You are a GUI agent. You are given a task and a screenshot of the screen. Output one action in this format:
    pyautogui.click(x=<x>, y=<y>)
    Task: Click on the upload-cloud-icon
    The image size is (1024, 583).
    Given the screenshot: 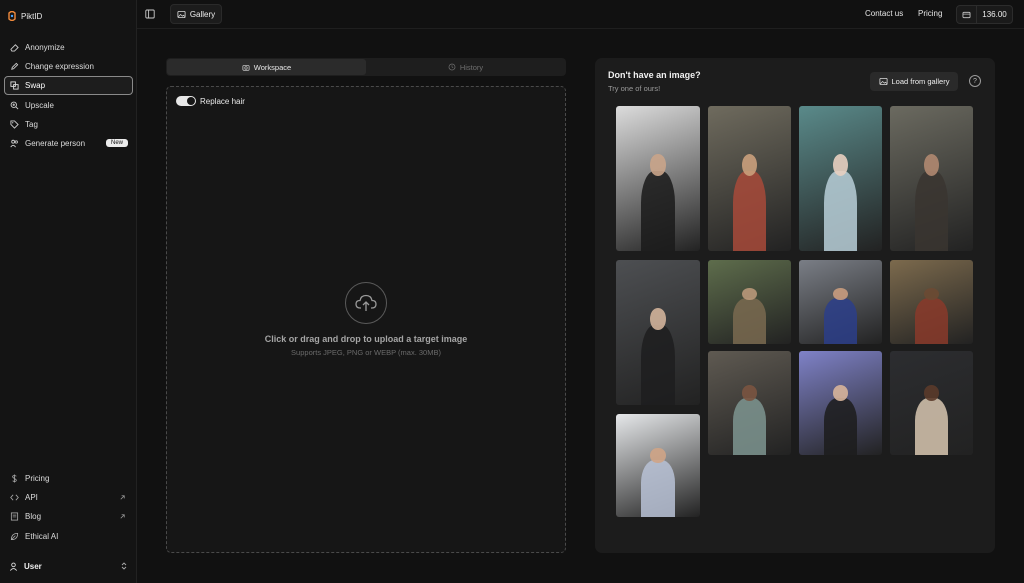 What is the action you would take?
    pyautogui.click(x=366, y=303)
    